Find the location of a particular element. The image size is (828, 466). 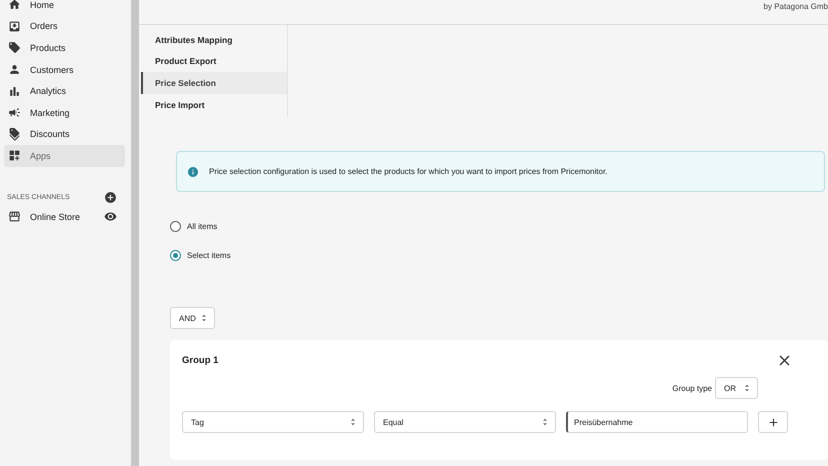

sidebar-item: Home is located at coordinates (65, 8).